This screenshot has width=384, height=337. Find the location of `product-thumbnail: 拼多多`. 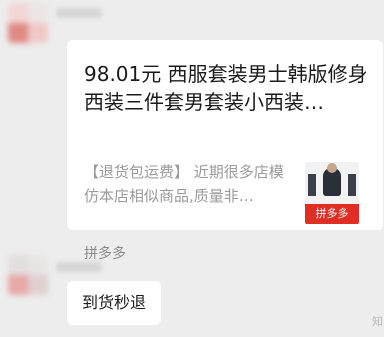

product-thumbnail: 拼多多 is located at coordinates (332, 193).